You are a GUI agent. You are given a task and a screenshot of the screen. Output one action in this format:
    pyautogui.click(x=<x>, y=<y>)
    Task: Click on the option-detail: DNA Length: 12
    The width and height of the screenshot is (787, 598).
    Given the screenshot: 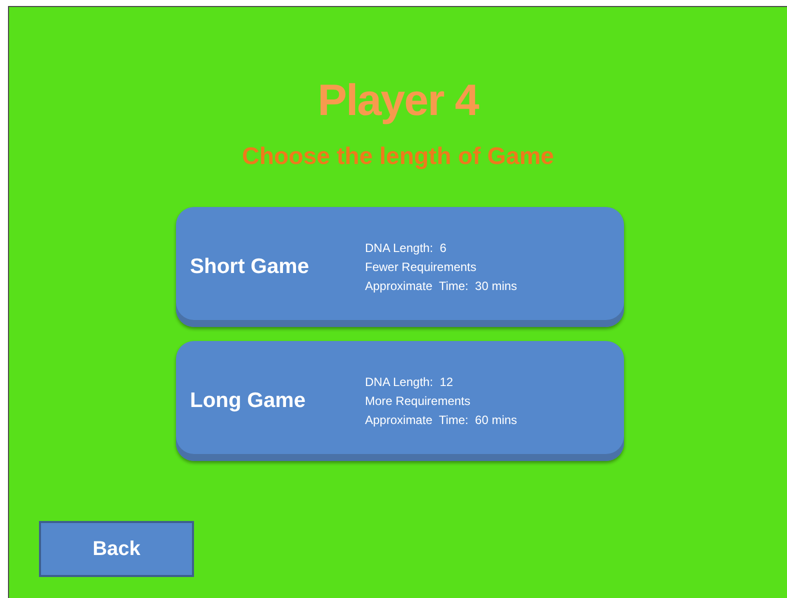 What is the action you would take?
    pyautogui.click(x=409, y=382)
    